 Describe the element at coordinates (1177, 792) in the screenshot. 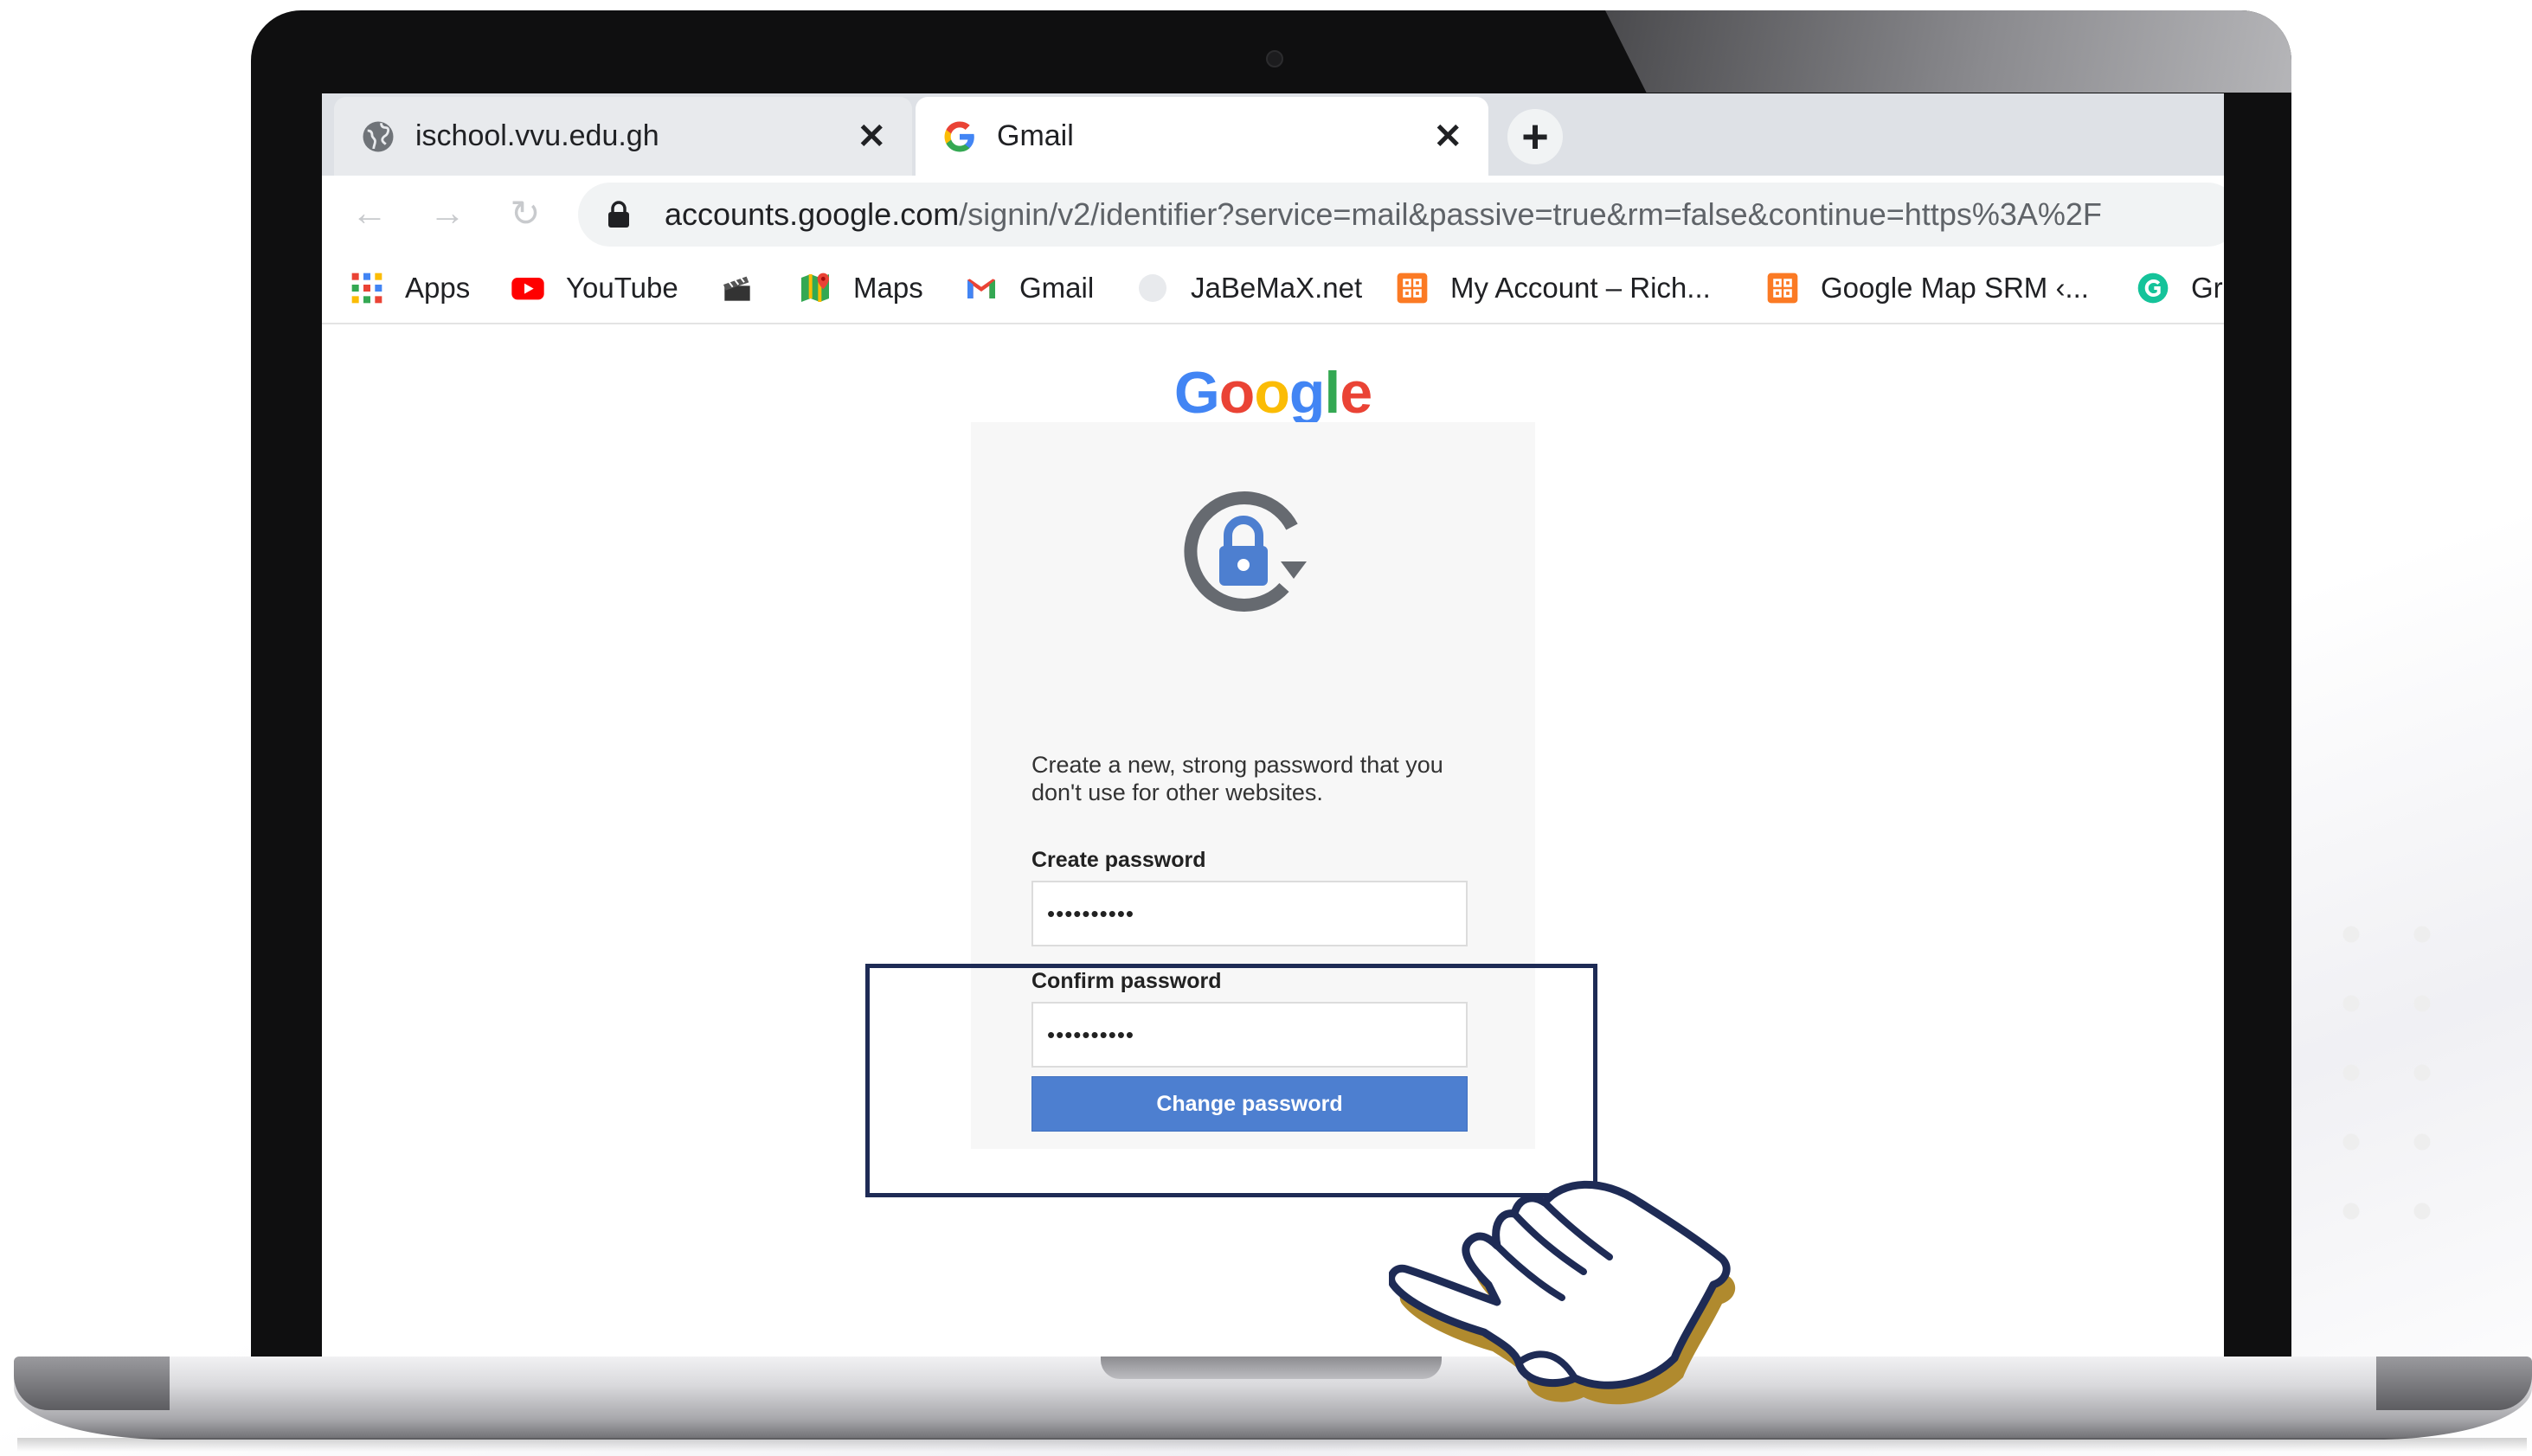

I see `instructions-line: don't use for other websites.` at that location.